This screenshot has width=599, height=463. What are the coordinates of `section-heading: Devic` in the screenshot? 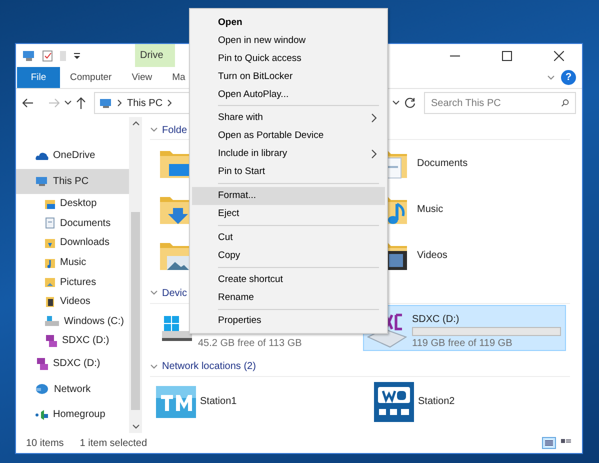 It's located at (175, 293).